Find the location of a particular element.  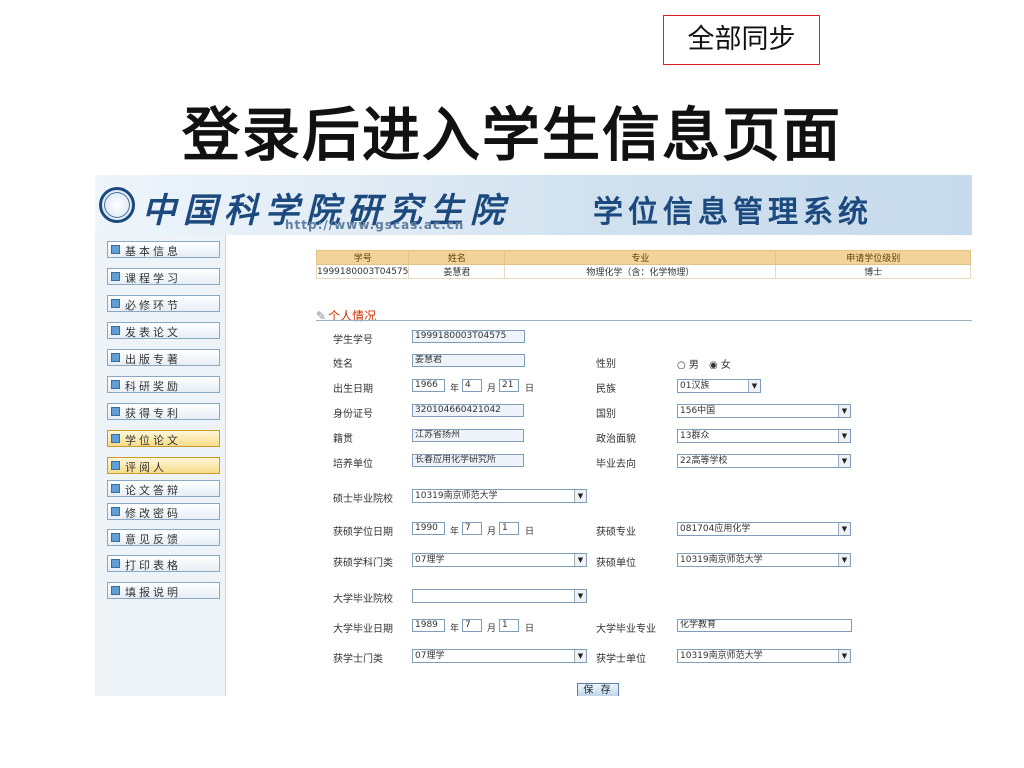

sidebar-item-papers: 发表论文 is located at coordinates (163, 330).